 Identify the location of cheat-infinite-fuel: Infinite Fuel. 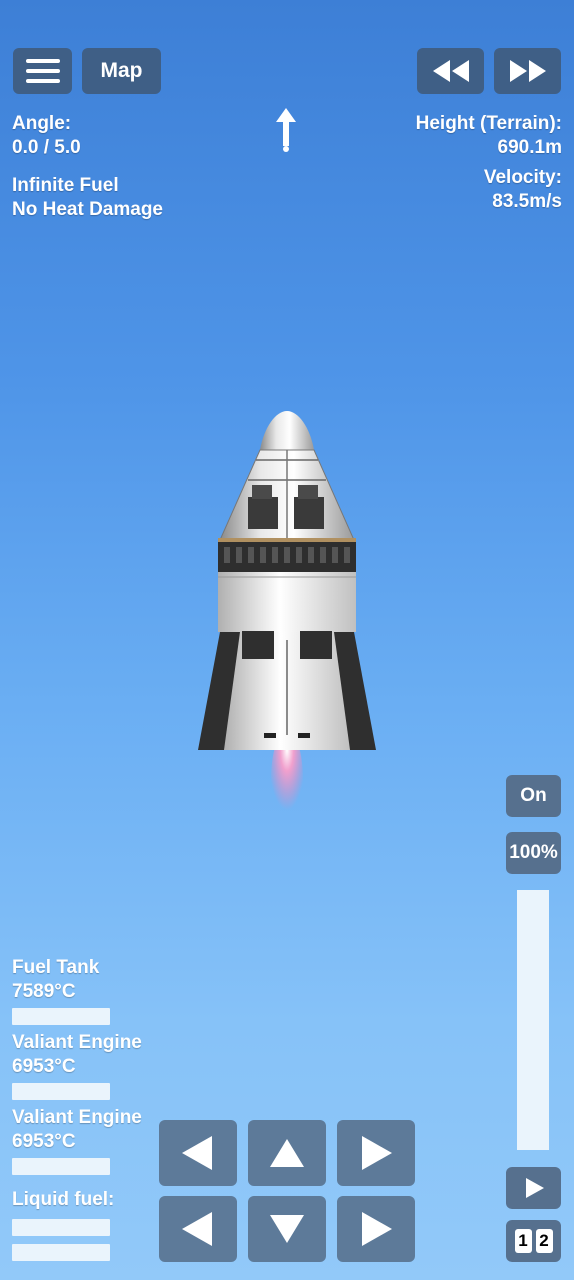
(65, 185).